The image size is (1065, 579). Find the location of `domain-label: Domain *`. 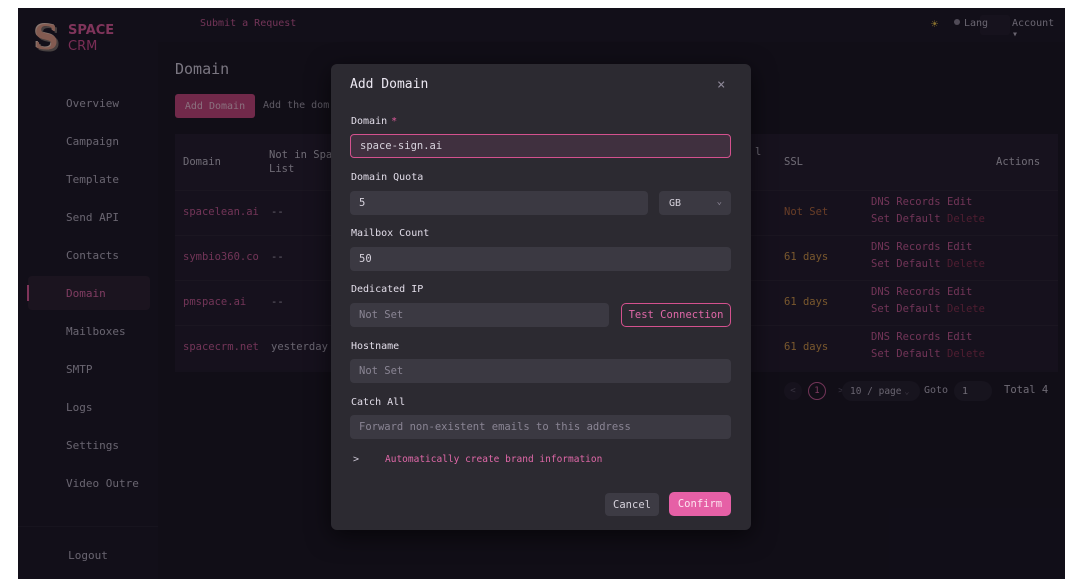

domain-label: Domain * is located at coordinates (374, 121).